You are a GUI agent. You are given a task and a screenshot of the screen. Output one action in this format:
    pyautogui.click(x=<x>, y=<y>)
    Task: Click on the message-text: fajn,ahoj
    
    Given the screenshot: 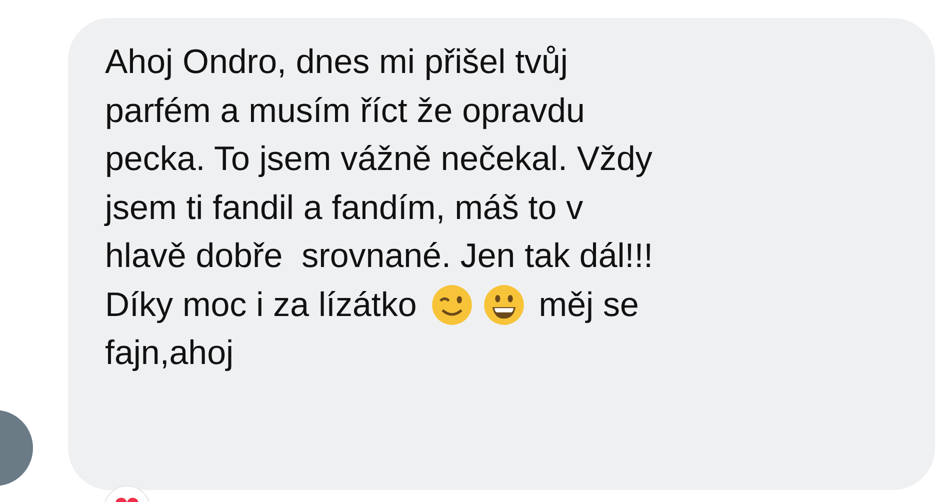 What is the action you would take?
    pyautogui.click(x=170, y=353)
    